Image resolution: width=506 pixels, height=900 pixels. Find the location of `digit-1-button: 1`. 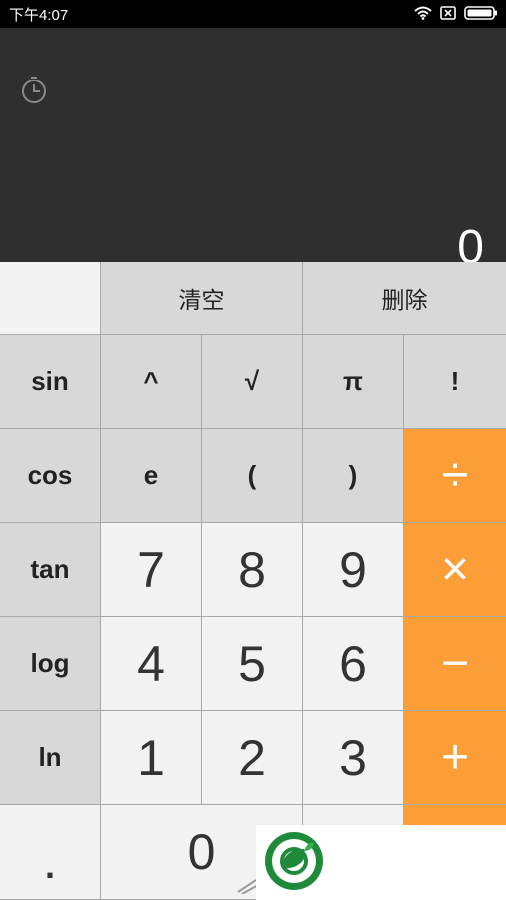

digit-1-button: 1 is located at coordinates (151, 758).